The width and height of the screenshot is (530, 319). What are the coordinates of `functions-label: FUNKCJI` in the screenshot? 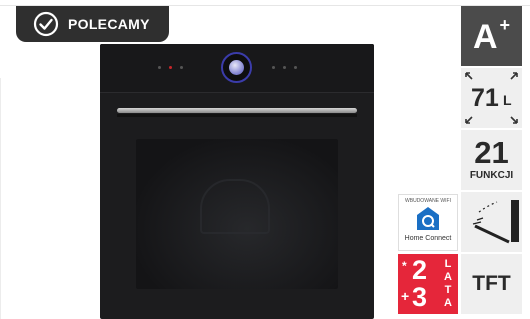 It's located at (491, 175).